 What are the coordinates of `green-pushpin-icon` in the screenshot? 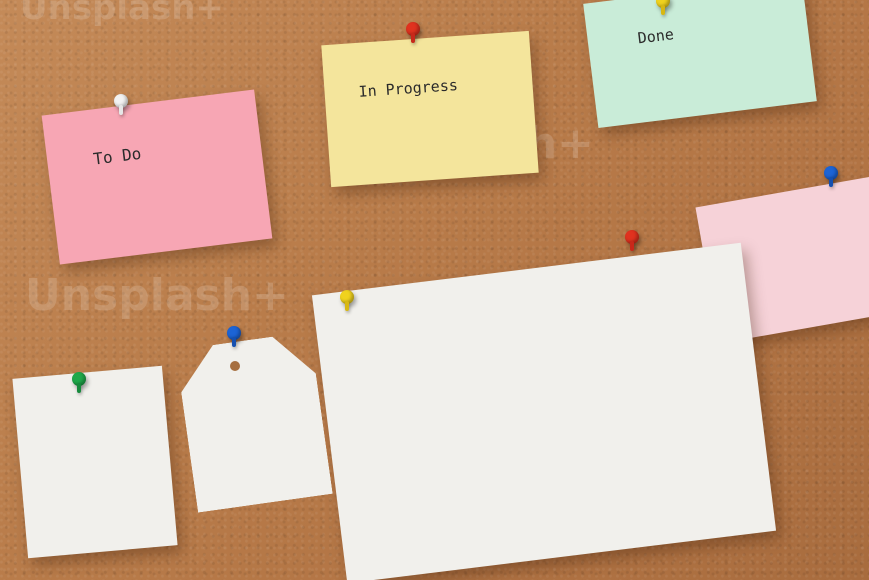 It's located at (79, 384).